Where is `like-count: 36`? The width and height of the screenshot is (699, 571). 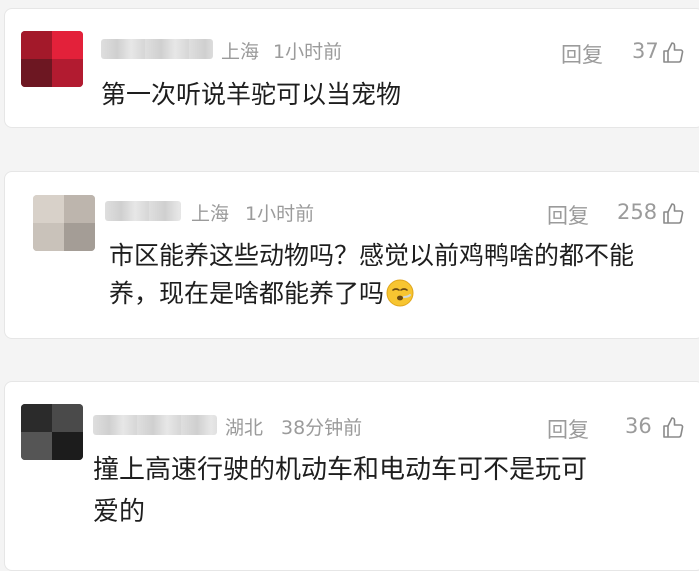 like-count: 36 is located at coordinates (638, 426).